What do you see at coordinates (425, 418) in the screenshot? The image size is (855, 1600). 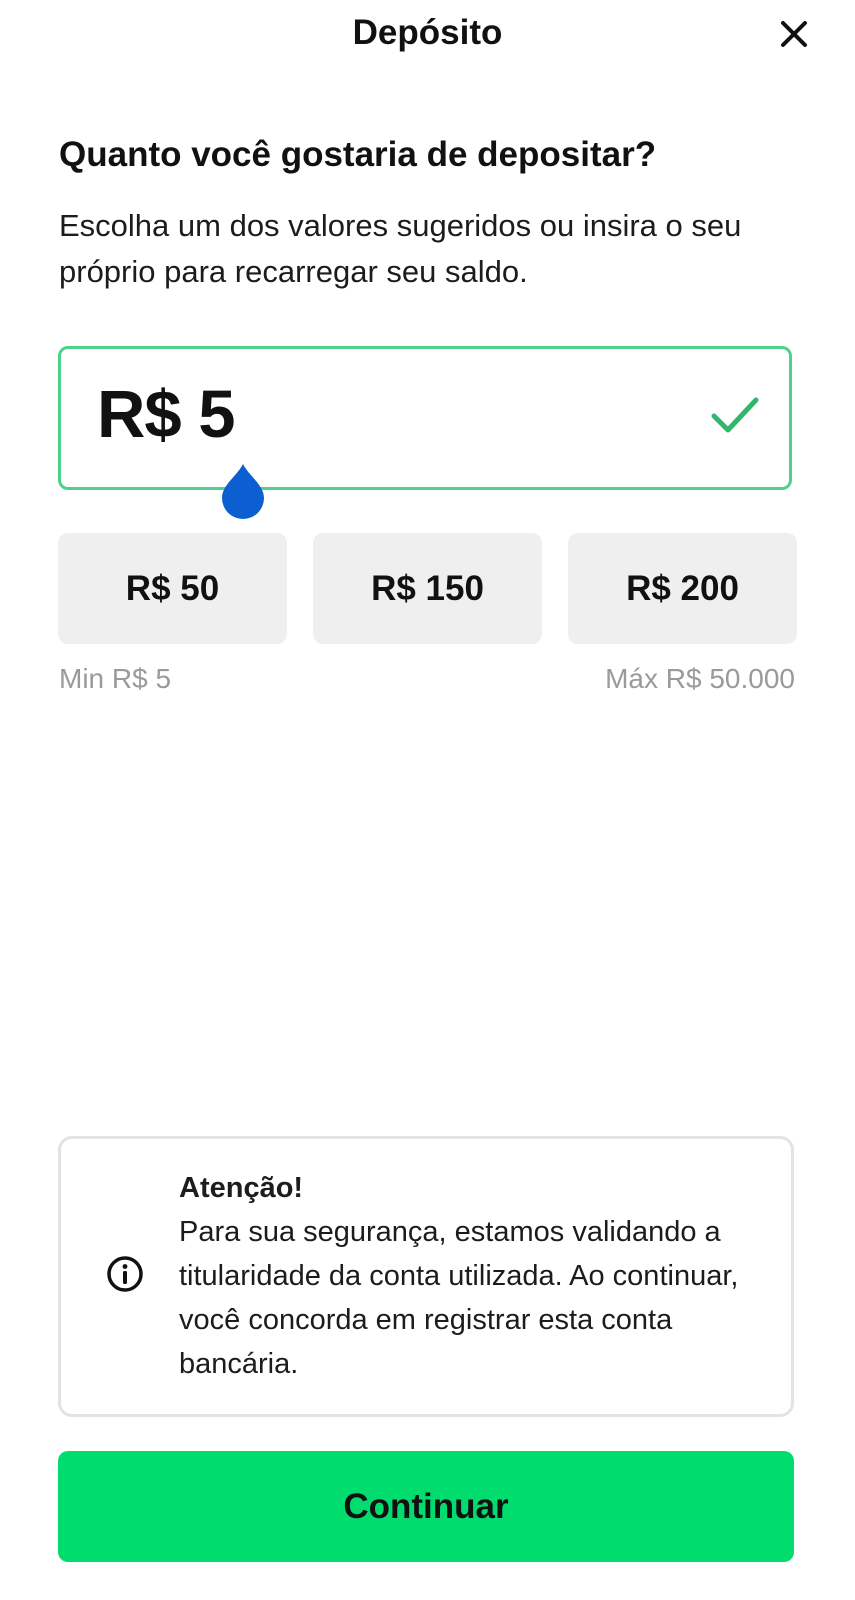 I see `amount-input: R$ 5` at bounding box center [425, 418].